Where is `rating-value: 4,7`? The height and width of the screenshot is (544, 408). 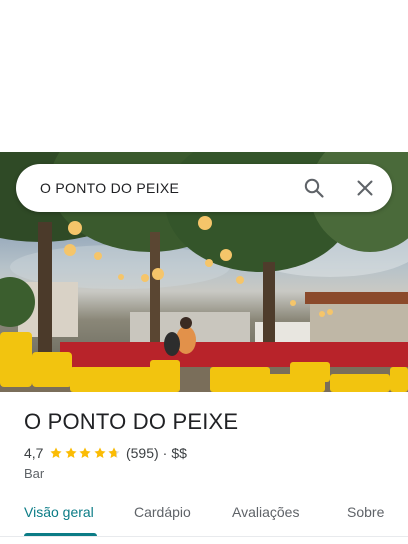 rating-value: 4,7 is located at coordinates (34, 453).